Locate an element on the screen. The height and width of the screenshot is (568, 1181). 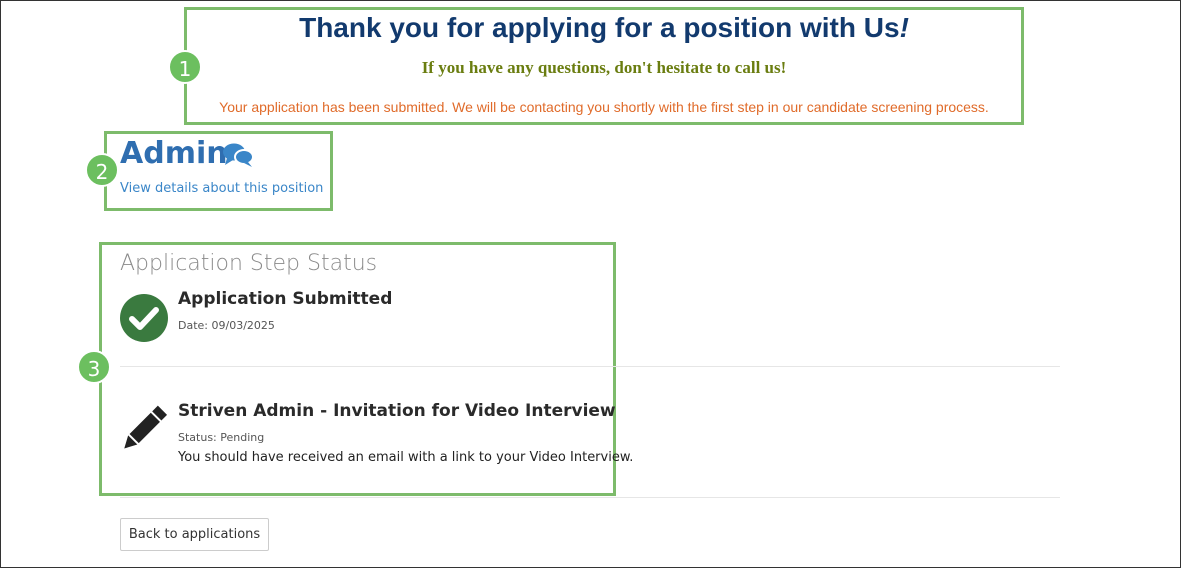
status-heading: Application Step Status is located at coordinates (249, 263).